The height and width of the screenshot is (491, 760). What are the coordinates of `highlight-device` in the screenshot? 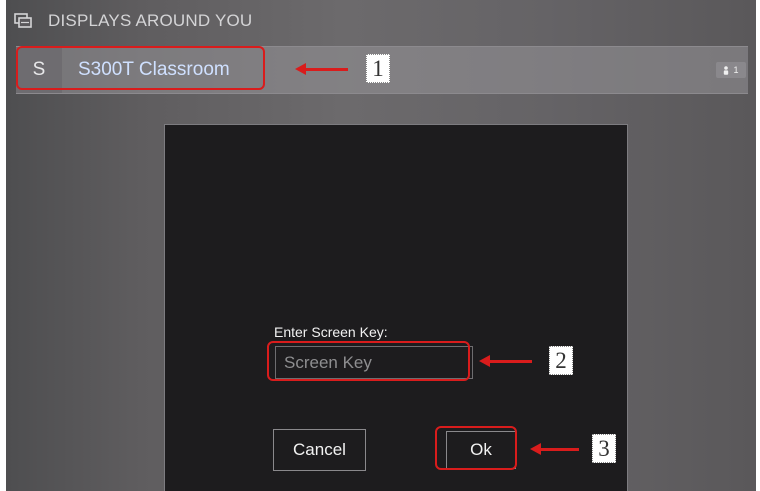 It's located at (140, 68).